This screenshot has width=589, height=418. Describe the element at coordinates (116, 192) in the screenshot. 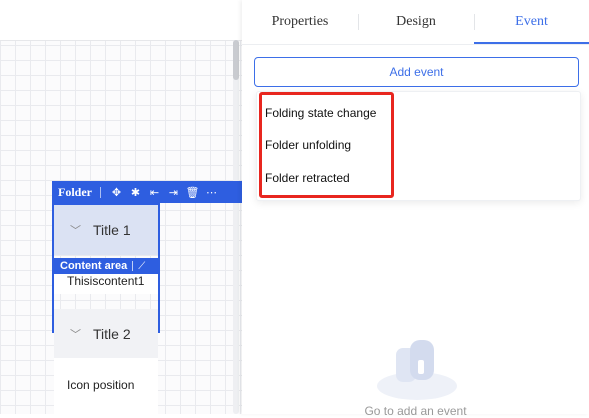

I see `move-icon: ✥` at that location.